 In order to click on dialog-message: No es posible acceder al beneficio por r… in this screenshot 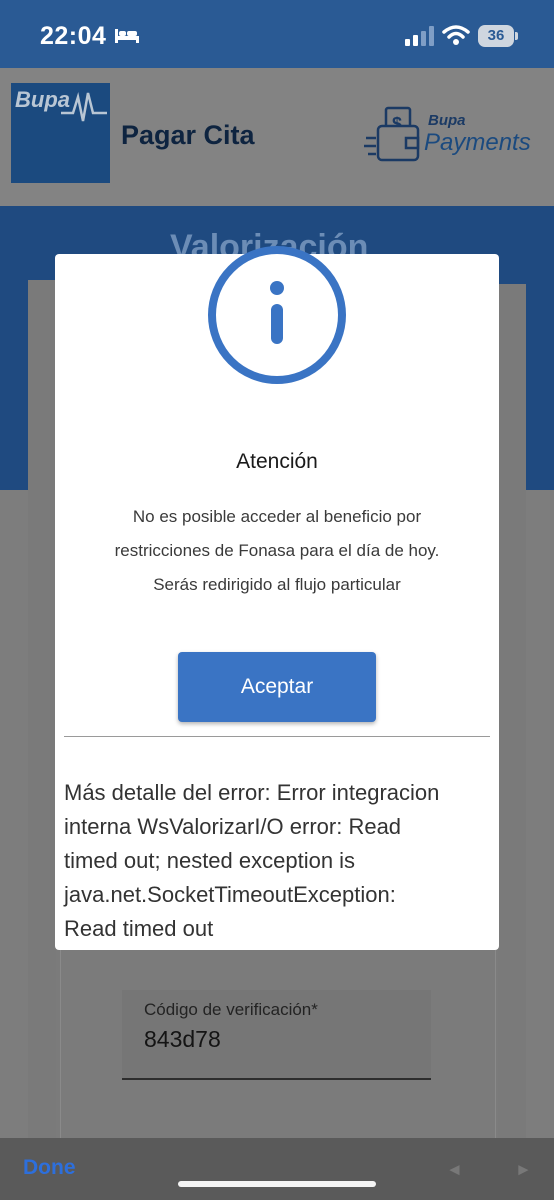, I will do `click(277, 551)`.